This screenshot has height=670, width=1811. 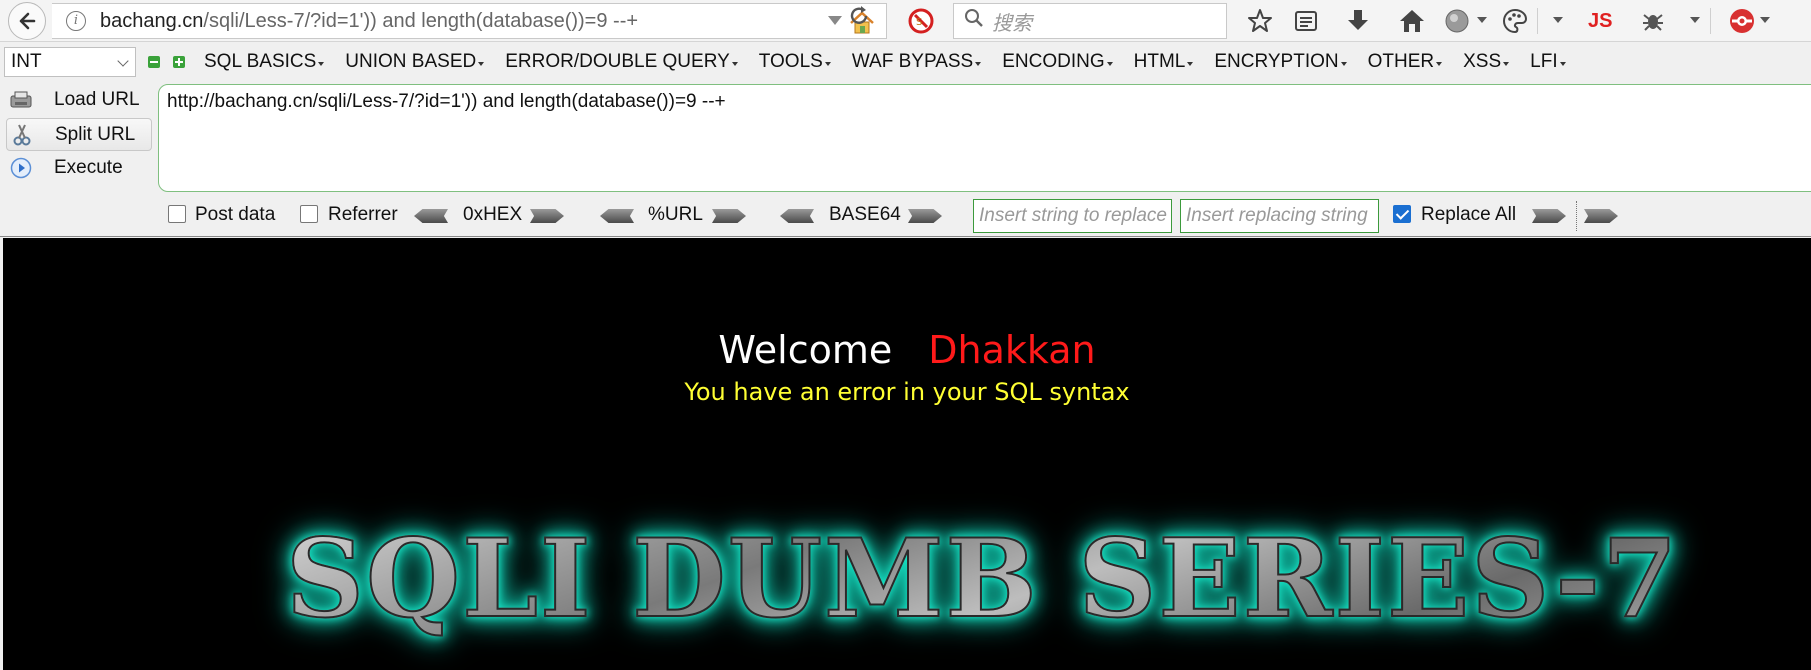 What do you see at coordinates (1405, 62) in the screenshot?
I see `menu-other: OTHER` at bounding box center [1405, 62].